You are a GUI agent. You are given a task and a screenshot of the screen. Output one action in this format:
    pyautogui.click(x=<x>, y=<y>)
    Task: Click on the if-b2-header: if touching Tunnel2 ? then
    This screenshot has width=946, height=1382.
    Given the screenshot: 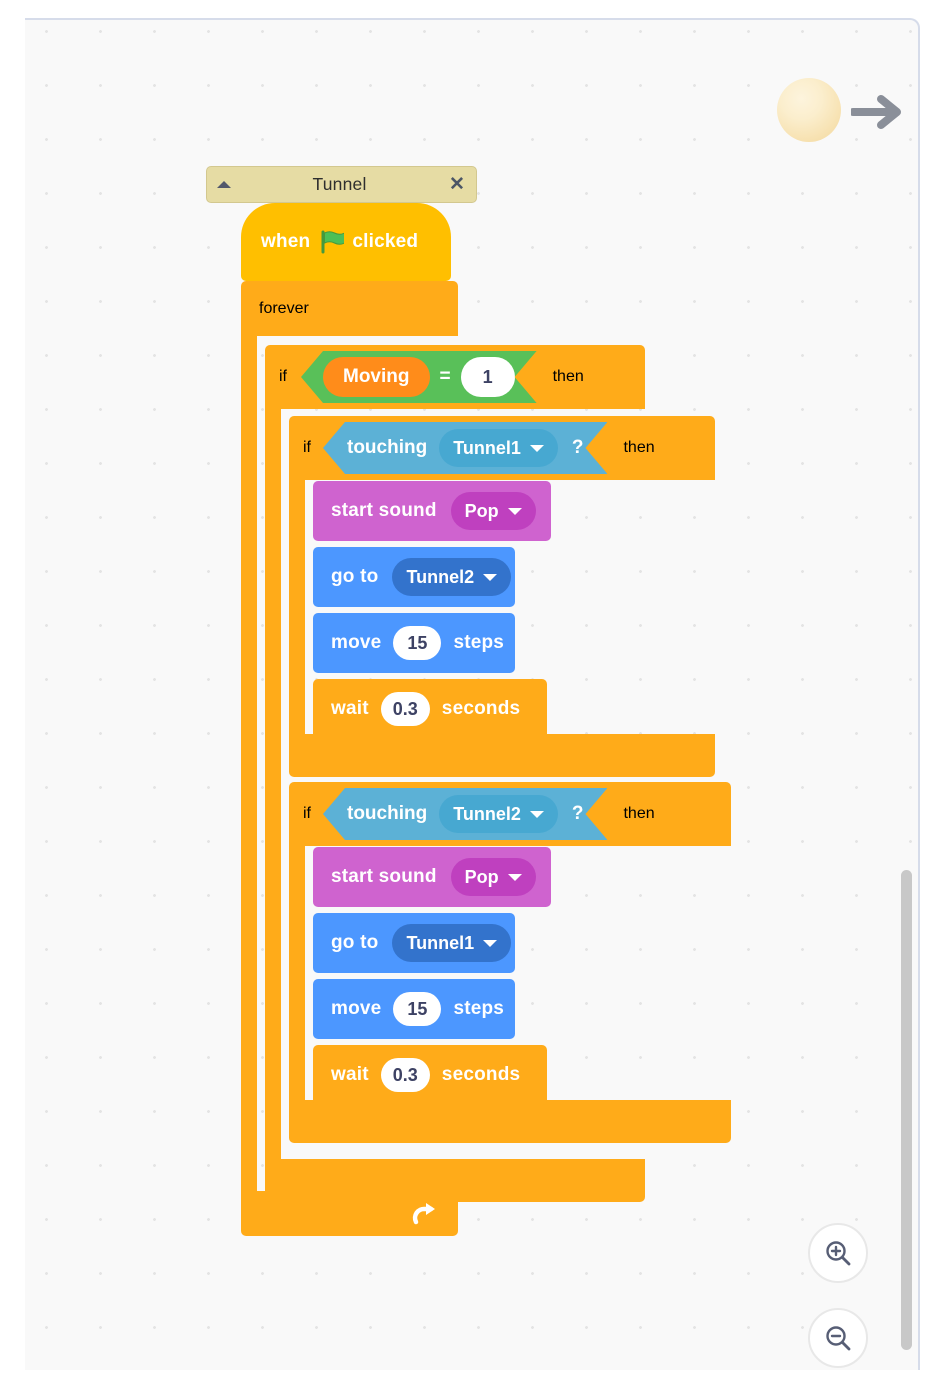 What is the action you would take?
    pyautogui.click(x=510, y=814)
    